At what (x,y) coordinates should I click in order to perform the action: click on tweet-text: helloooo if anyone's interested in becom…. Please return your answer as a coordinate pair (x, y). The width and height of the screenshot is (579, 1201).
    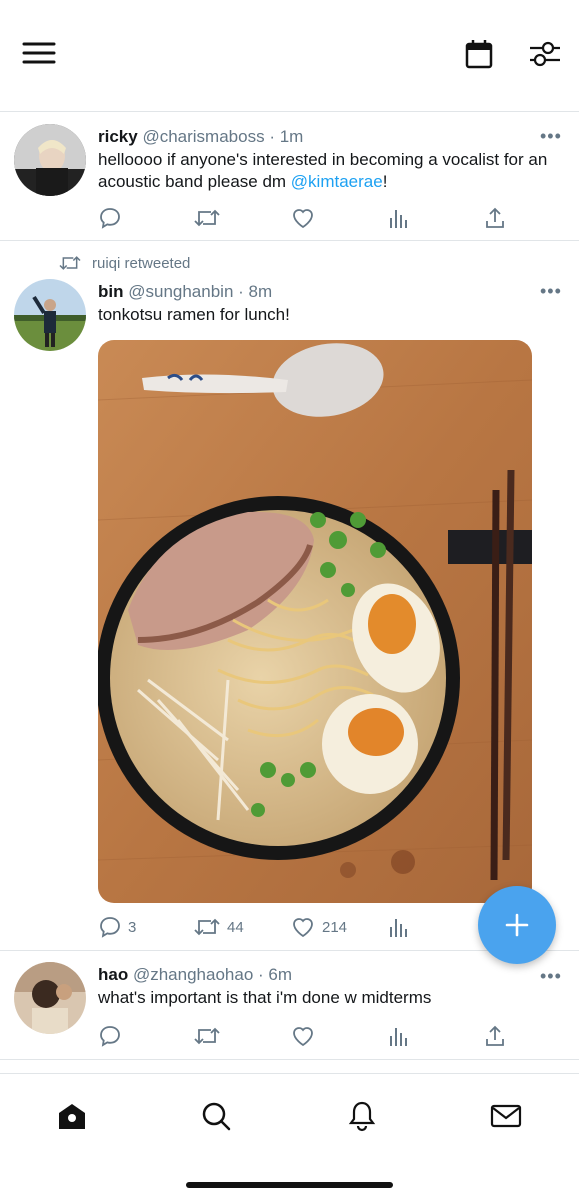
    Looking at the image, I should click on (333, 171).